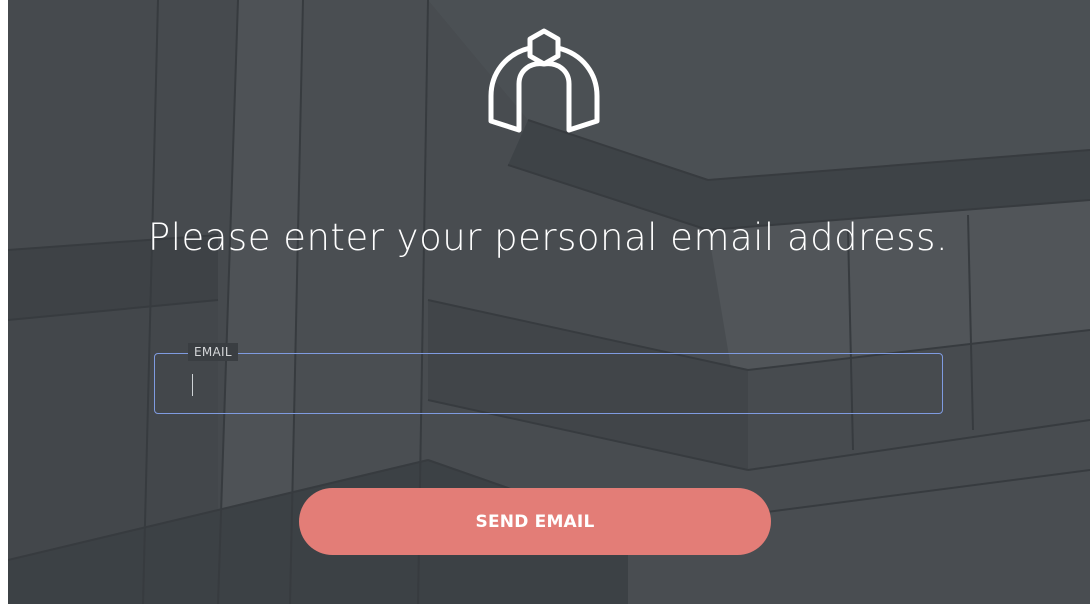 The image size is (1090, 604). Describe the element at coordinates (213, 352) in the screenshot. I see `email-field-label: EMAIL` at that location.